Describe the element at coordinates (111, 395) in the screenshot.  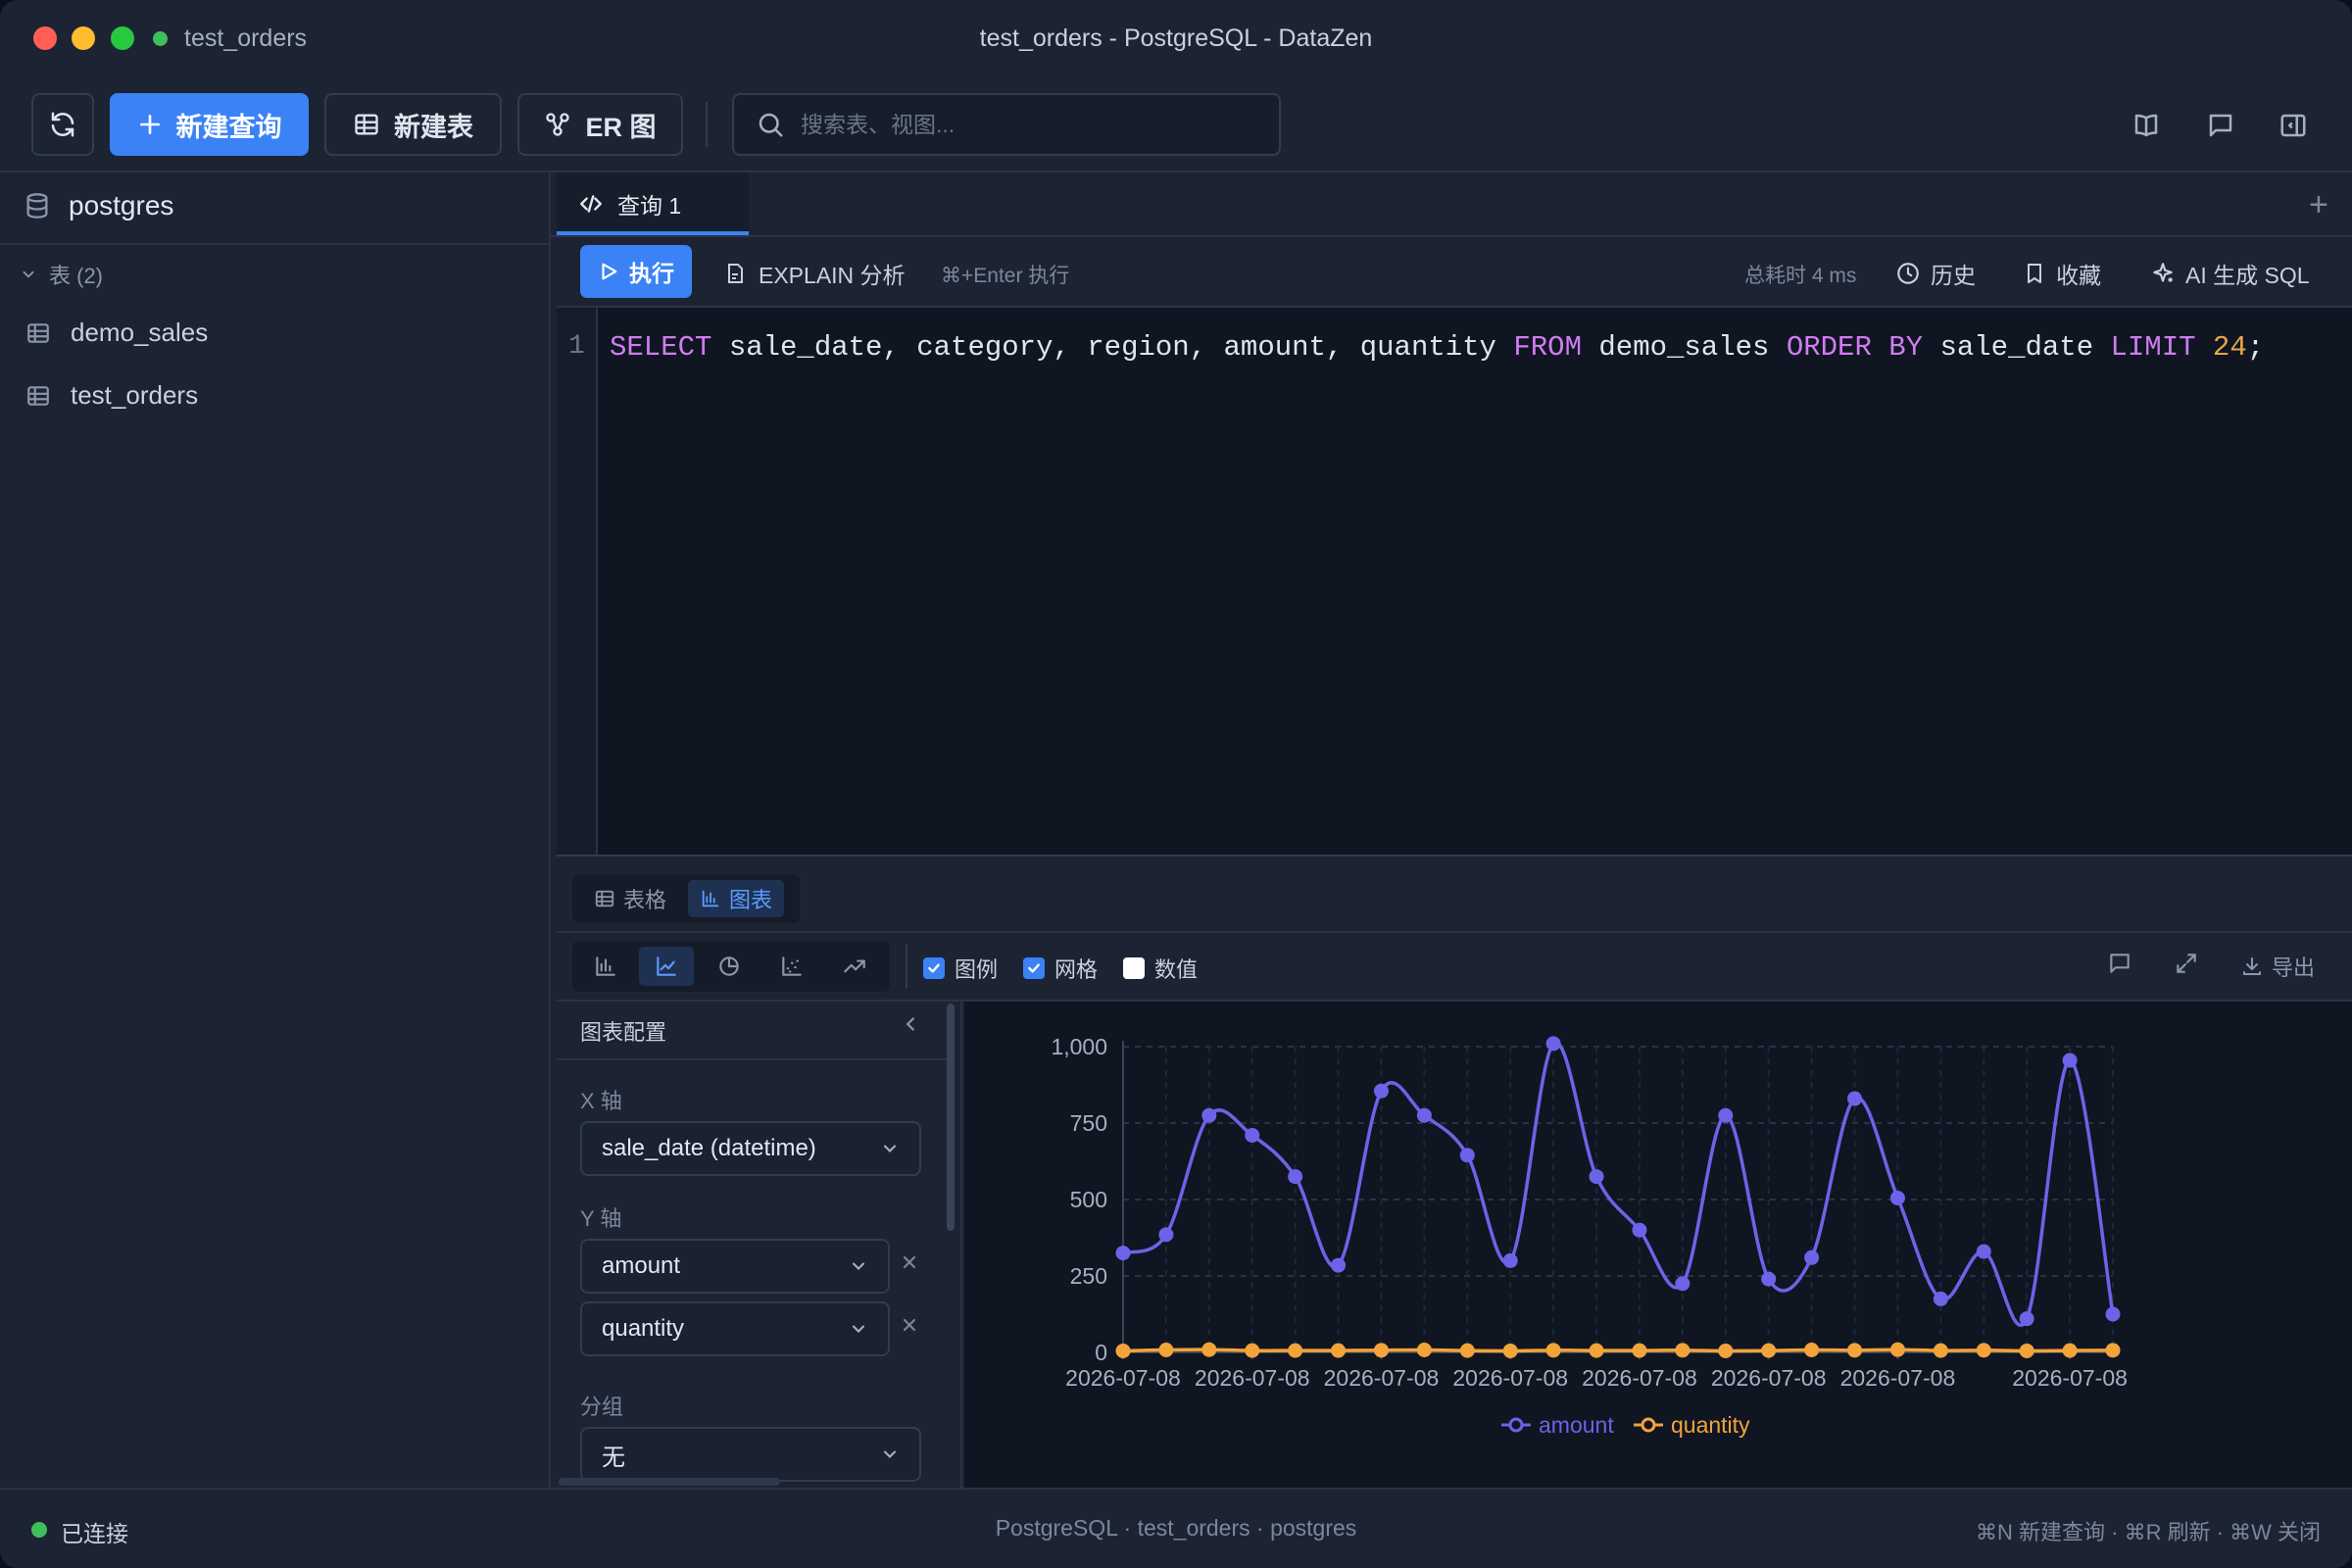
I see `sidebar-item-test-orders: test_orders` at that location.